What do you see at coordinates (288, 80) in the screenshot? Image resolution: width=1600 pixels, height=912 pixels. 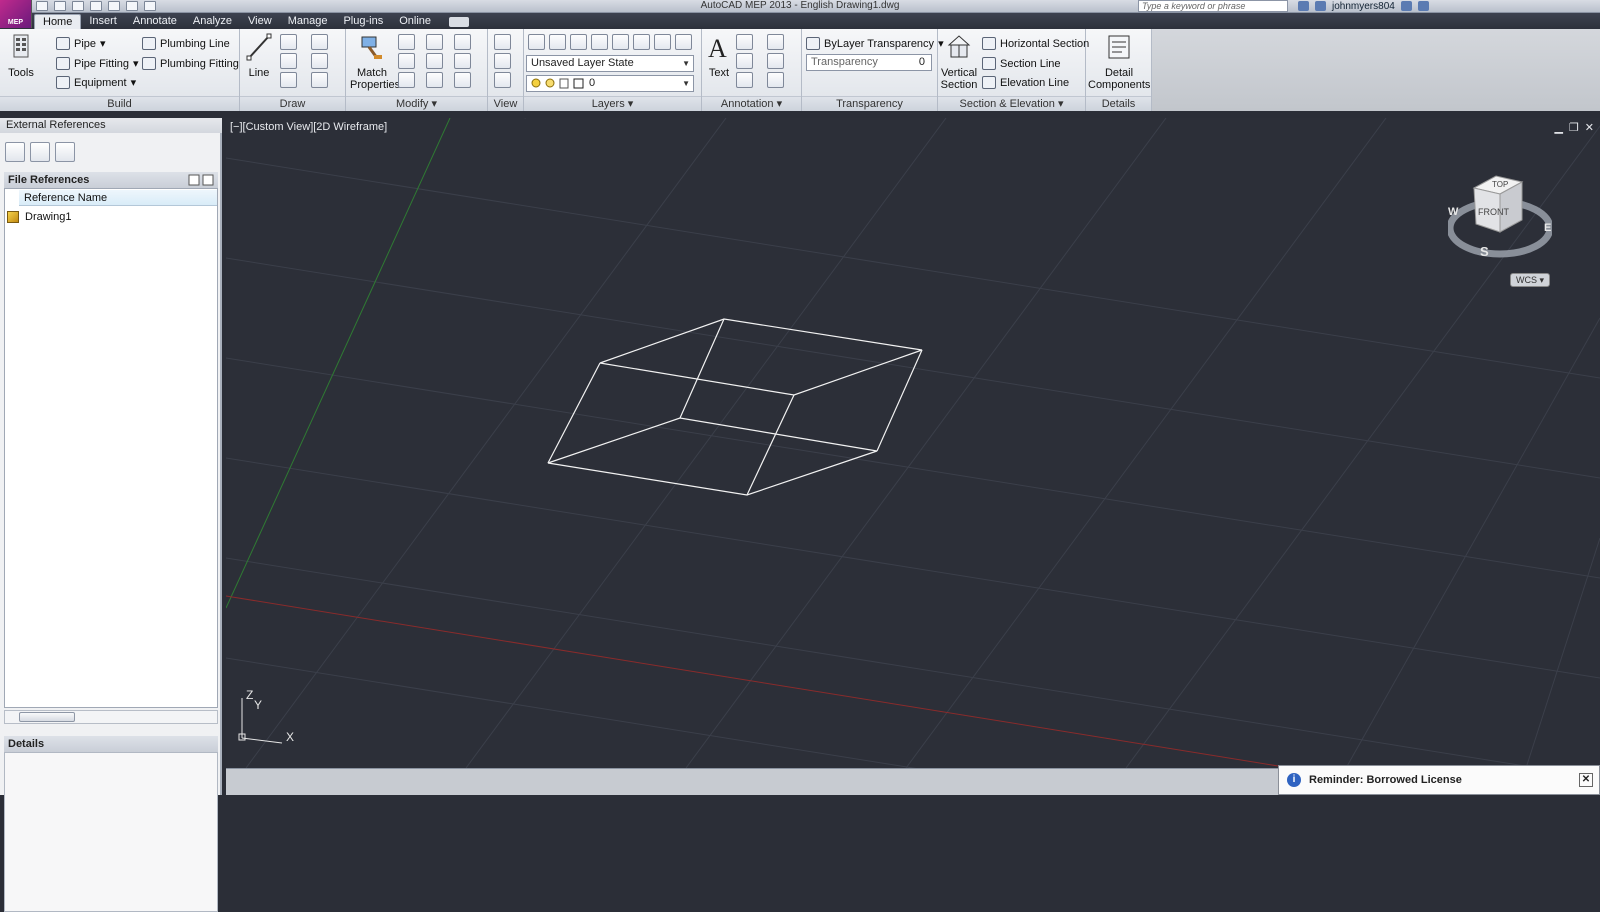 I see `rectangle-icon` at bounding box center [288, 80].